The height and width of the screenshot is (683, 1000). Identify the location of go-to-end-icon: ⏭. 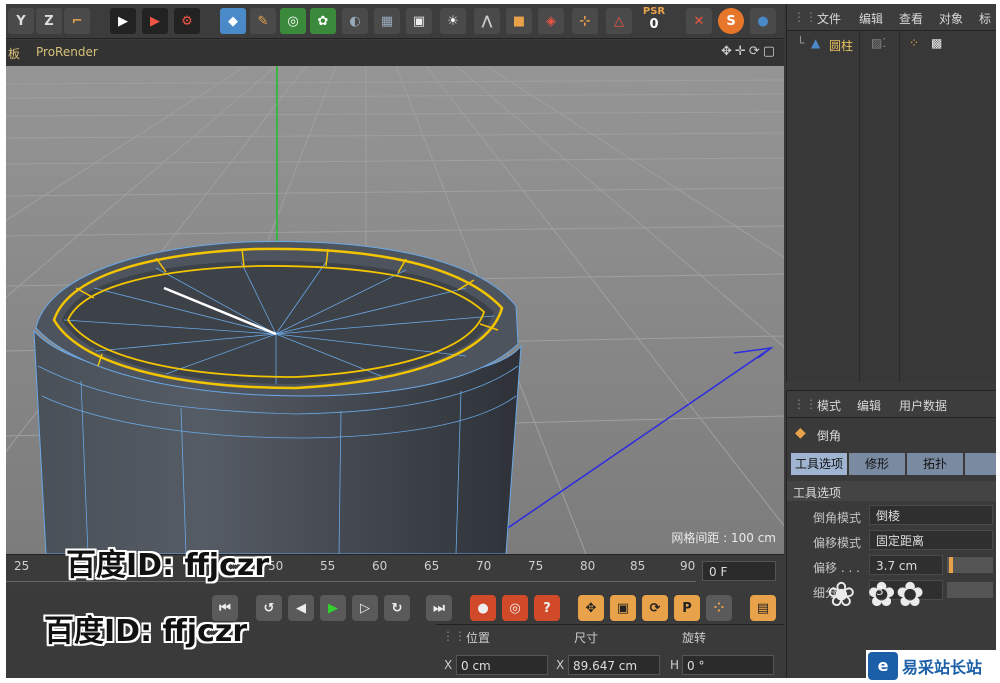
(439, 608).